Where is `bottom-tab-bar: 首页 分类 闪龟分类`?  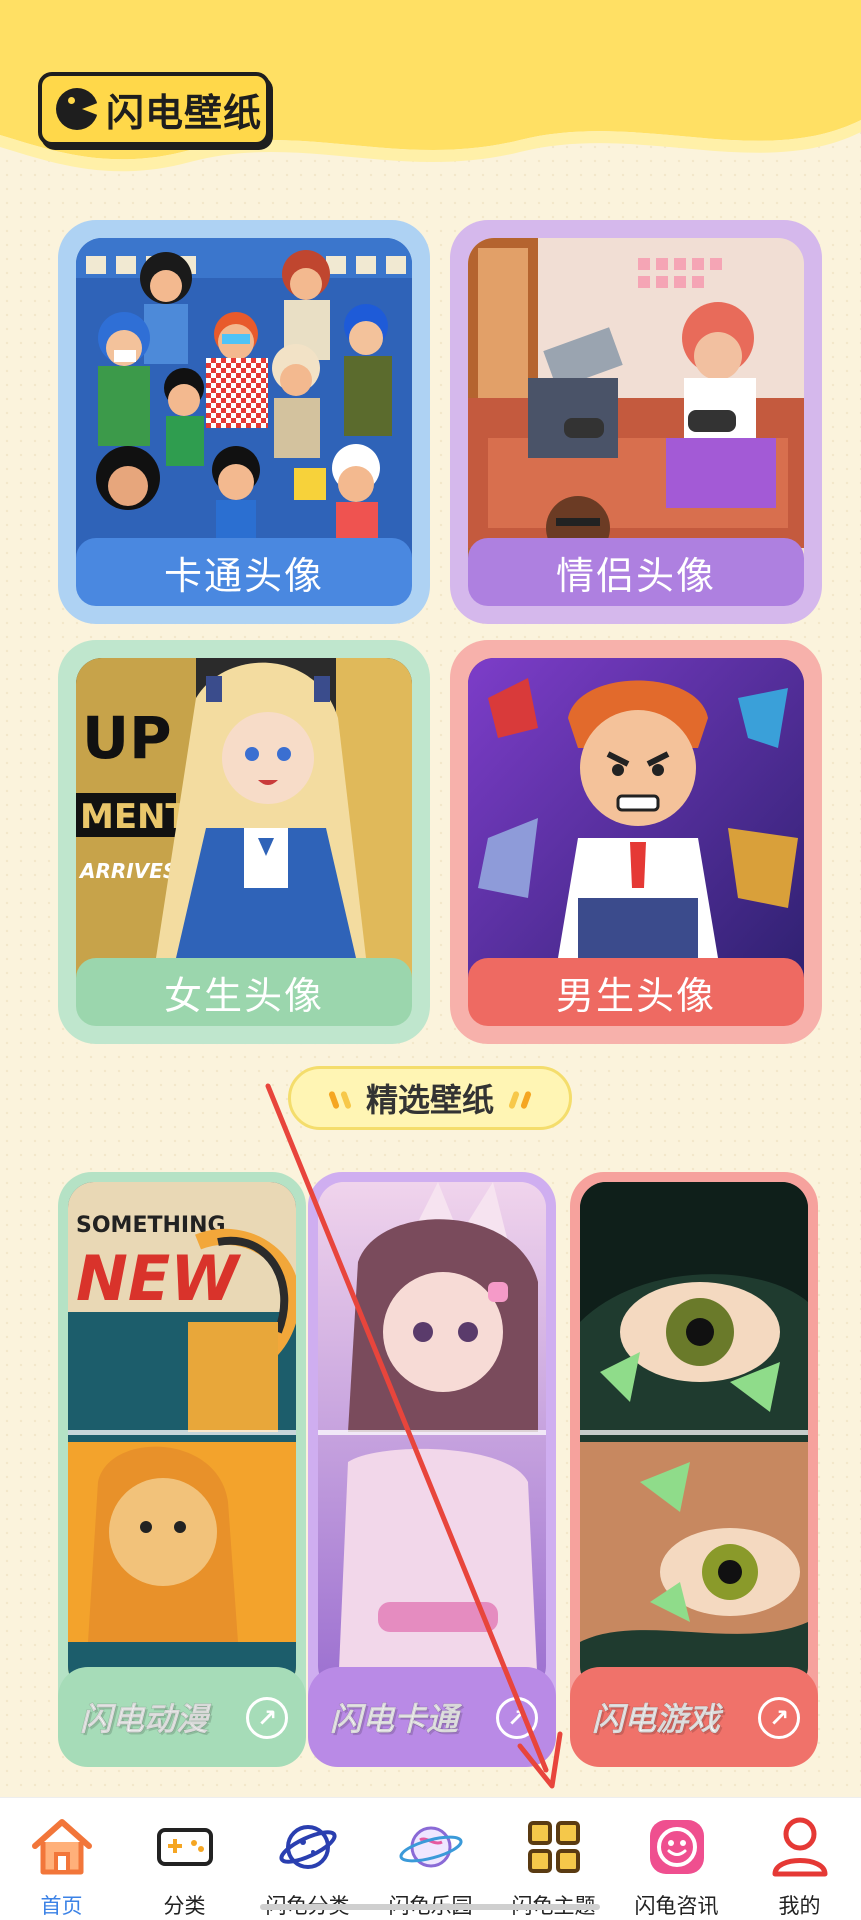 bottom-tab-bar: 首页 分类 闪龟分类 is located at coordinates (430, 1858).